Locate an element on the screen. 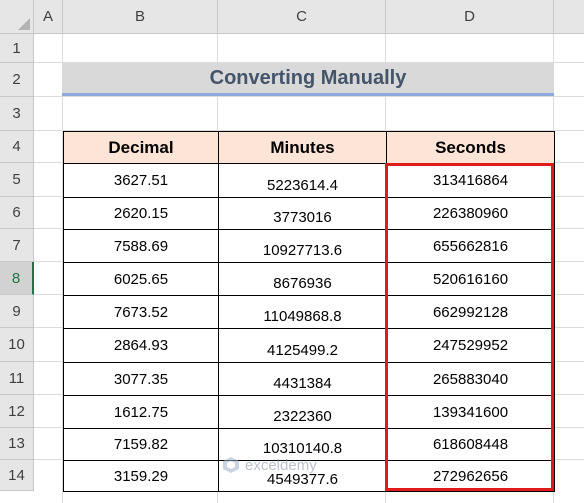 The width and height of the screenshot is (584, 503). row-header-13: 13 is located at coordinates (17, 444).